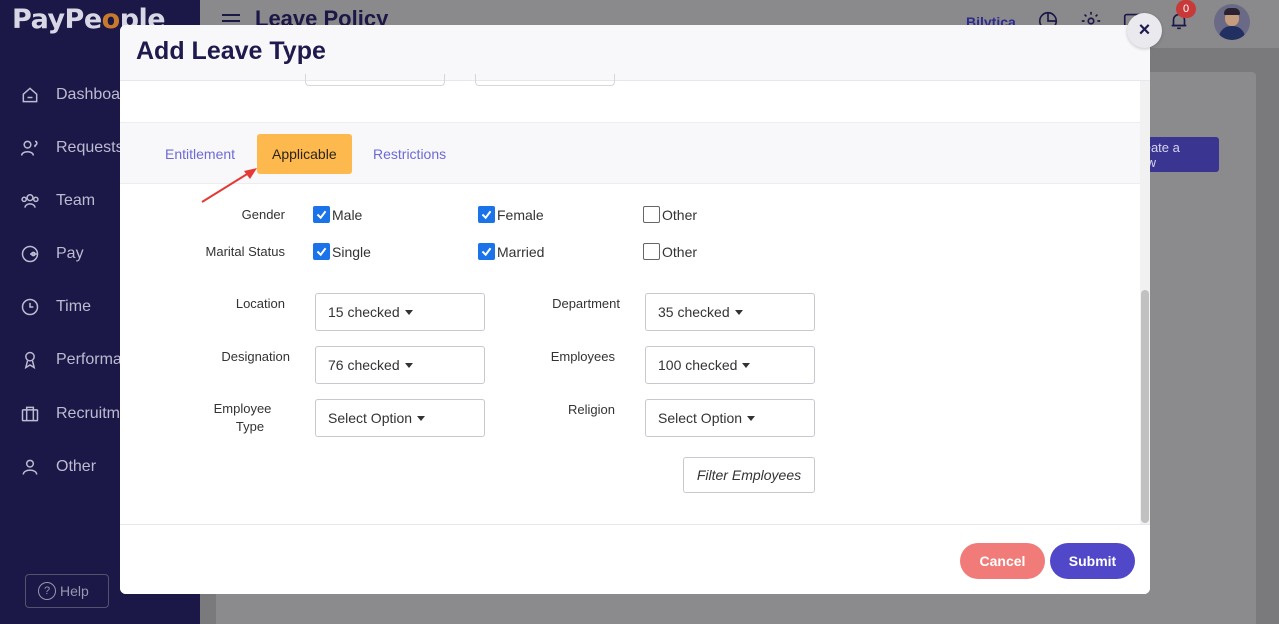 The height and width of the screenshot is (624, 1279). I want to click on filter-employees-button: Filter Employees, so click(749, 475).